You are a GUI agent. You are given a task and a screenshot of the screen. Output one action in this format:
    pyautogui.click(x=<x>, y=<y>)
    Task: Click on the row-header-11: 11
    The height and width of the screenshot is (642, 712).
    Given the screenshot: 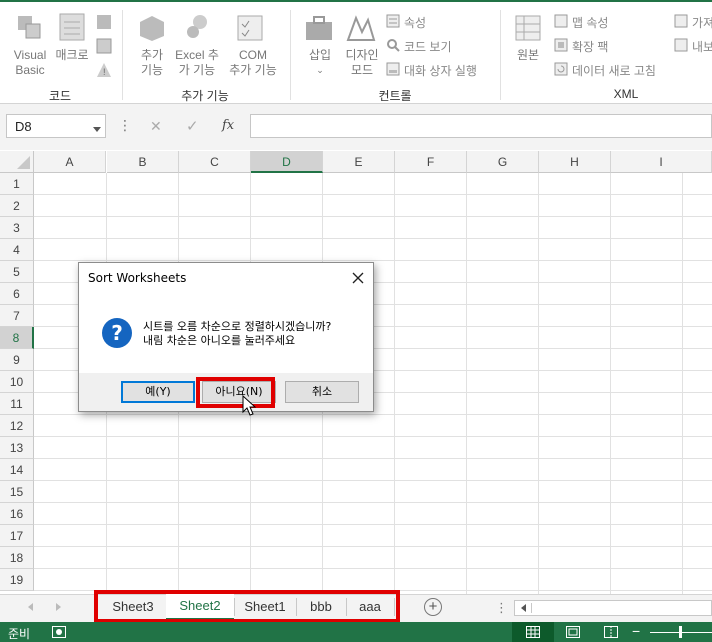 What is the action you would take?
    pyautogui.click(x=17, y=404)
    